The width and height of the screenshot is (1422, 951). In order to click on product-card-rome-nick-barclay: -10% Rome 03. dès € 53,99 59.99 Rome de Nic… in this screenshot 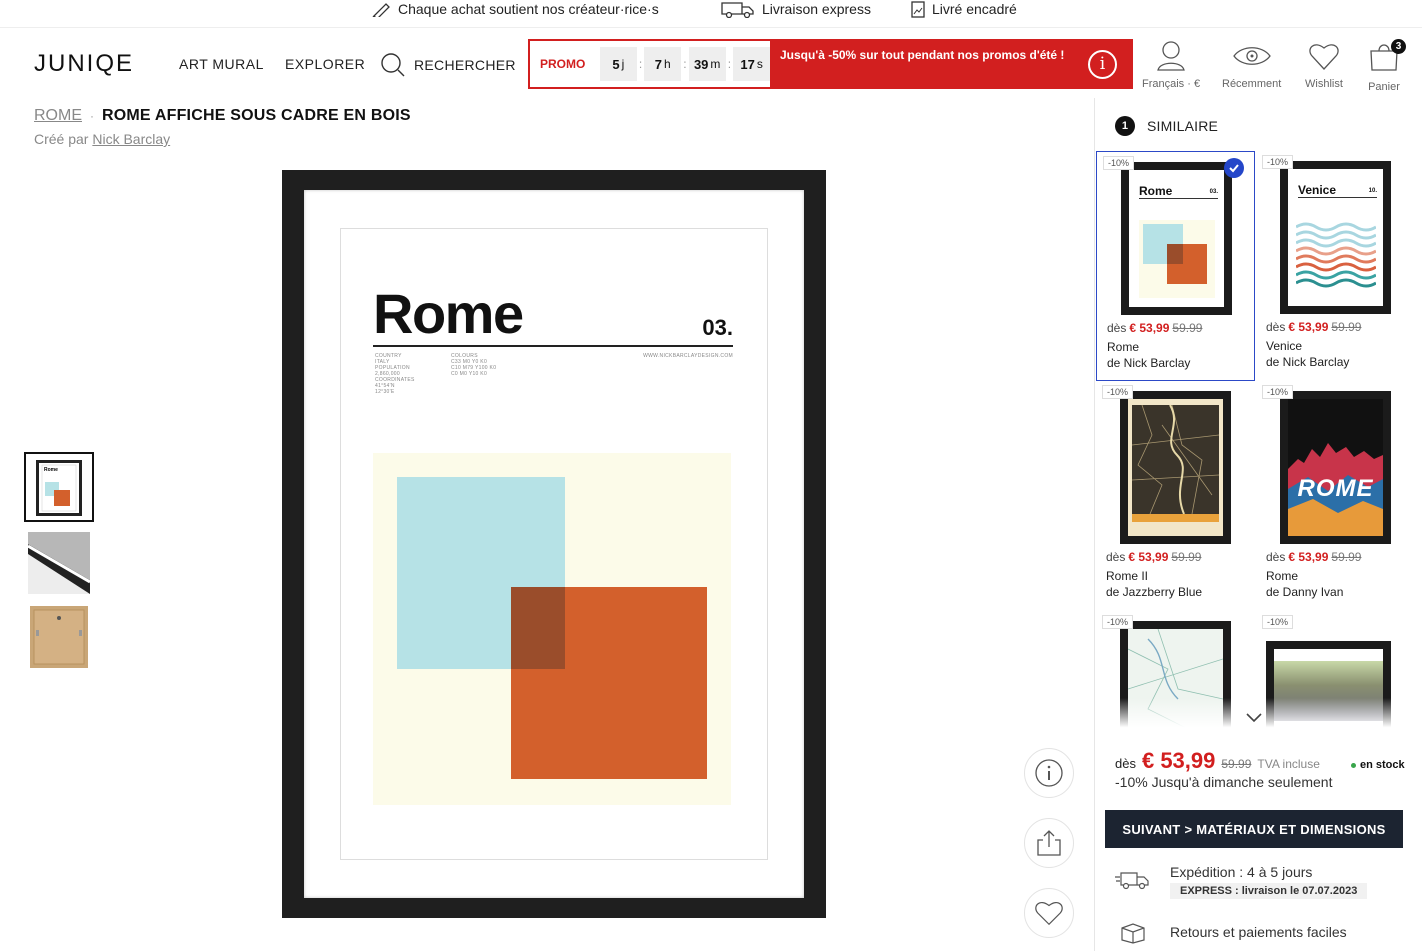, I will do `click(1175, 266)`.